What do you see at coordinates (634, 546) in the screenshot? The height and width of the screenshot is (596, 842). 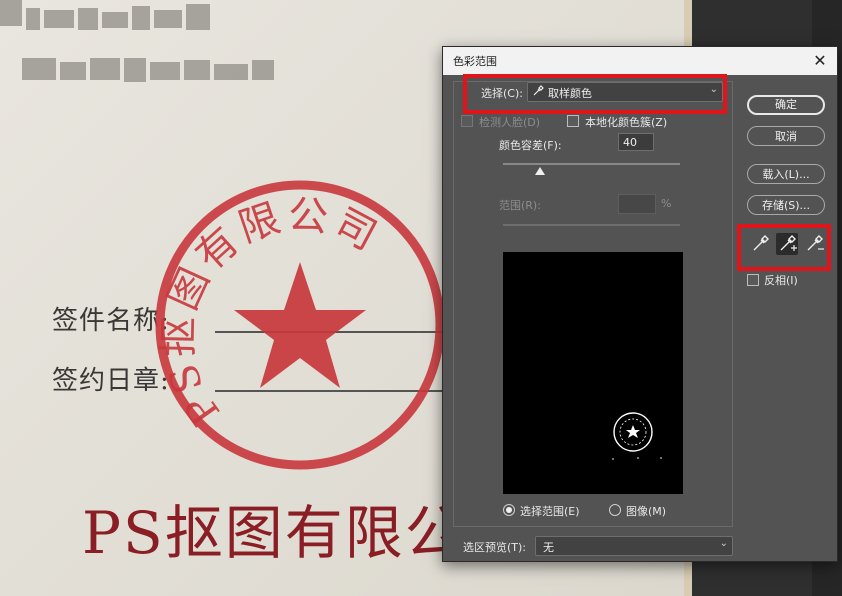 I see `selection-preview-dropdown: 无 ⌄` at bounding box center [634, 546].